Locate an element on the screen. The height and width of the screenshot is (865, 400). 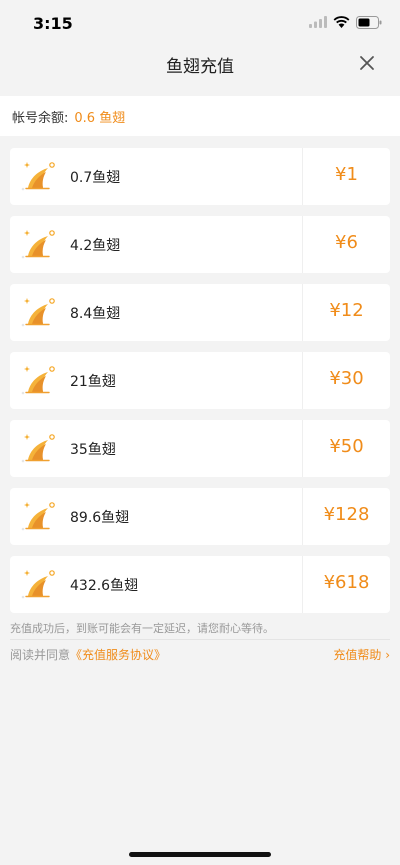
package-price: ¥12 is located at coordinates (346, 310).